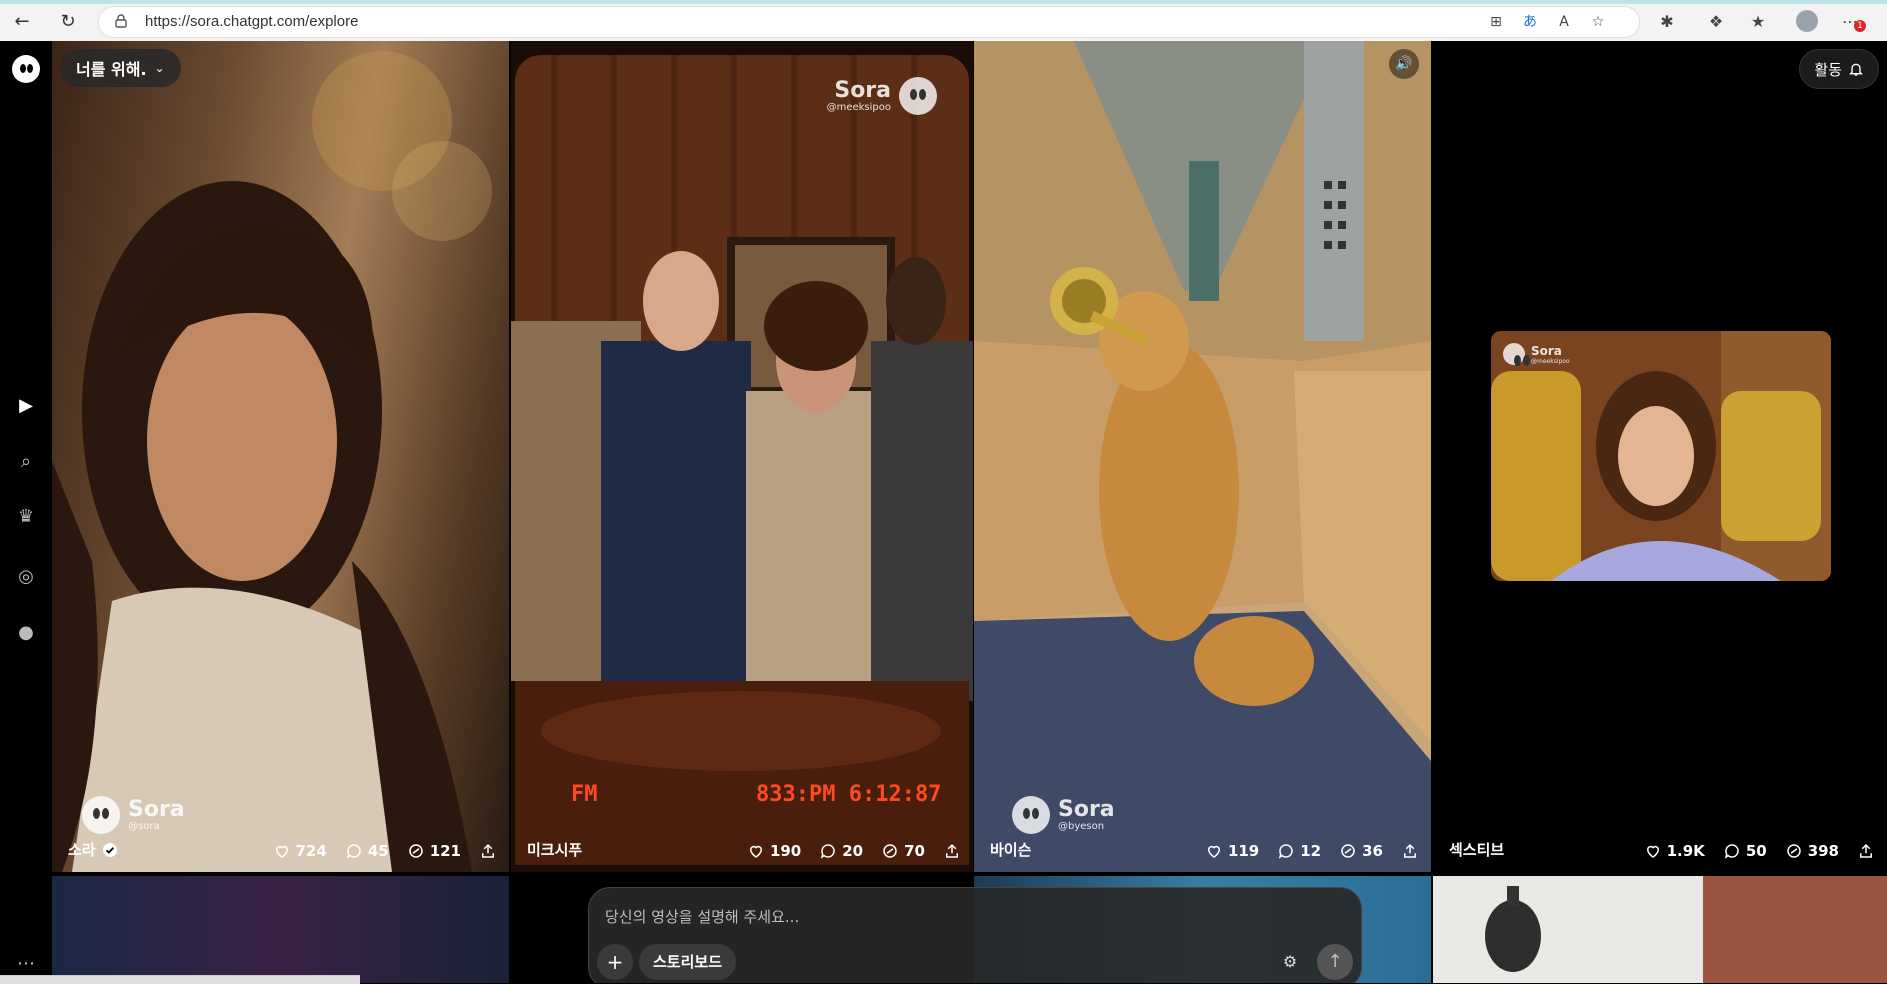 This screenshot has height=984, width=1887. What do you see at coordinates (26, 517) in the screenshot?
I see `trophy-icon: ♛` at bounding box center [26, 517].